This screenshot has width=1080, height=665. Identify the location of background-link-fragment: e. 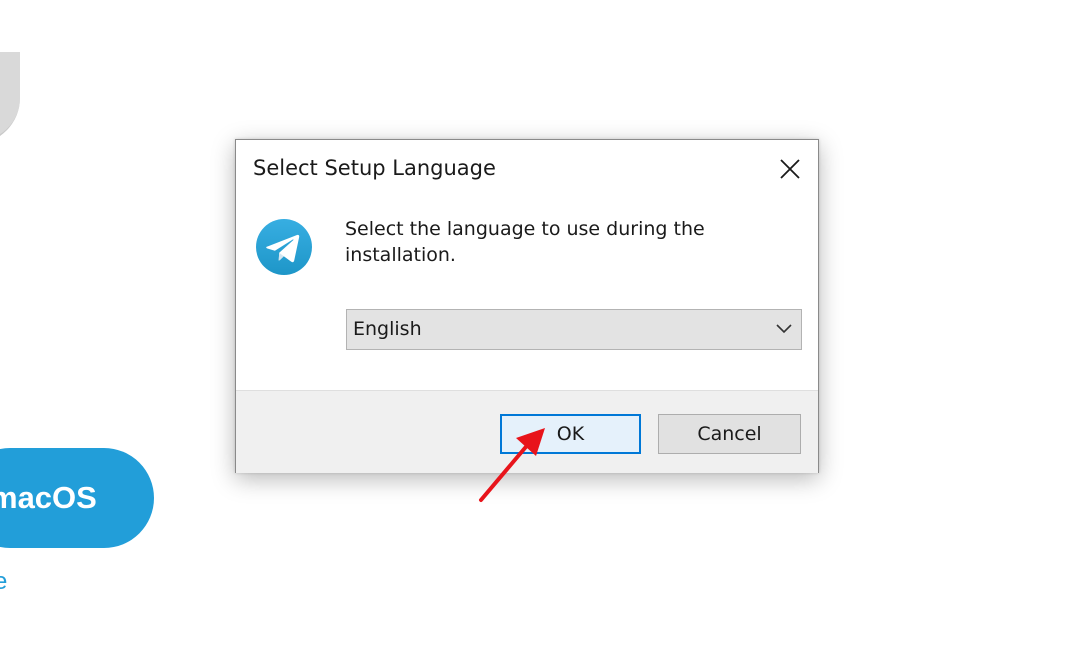
(3, 582).